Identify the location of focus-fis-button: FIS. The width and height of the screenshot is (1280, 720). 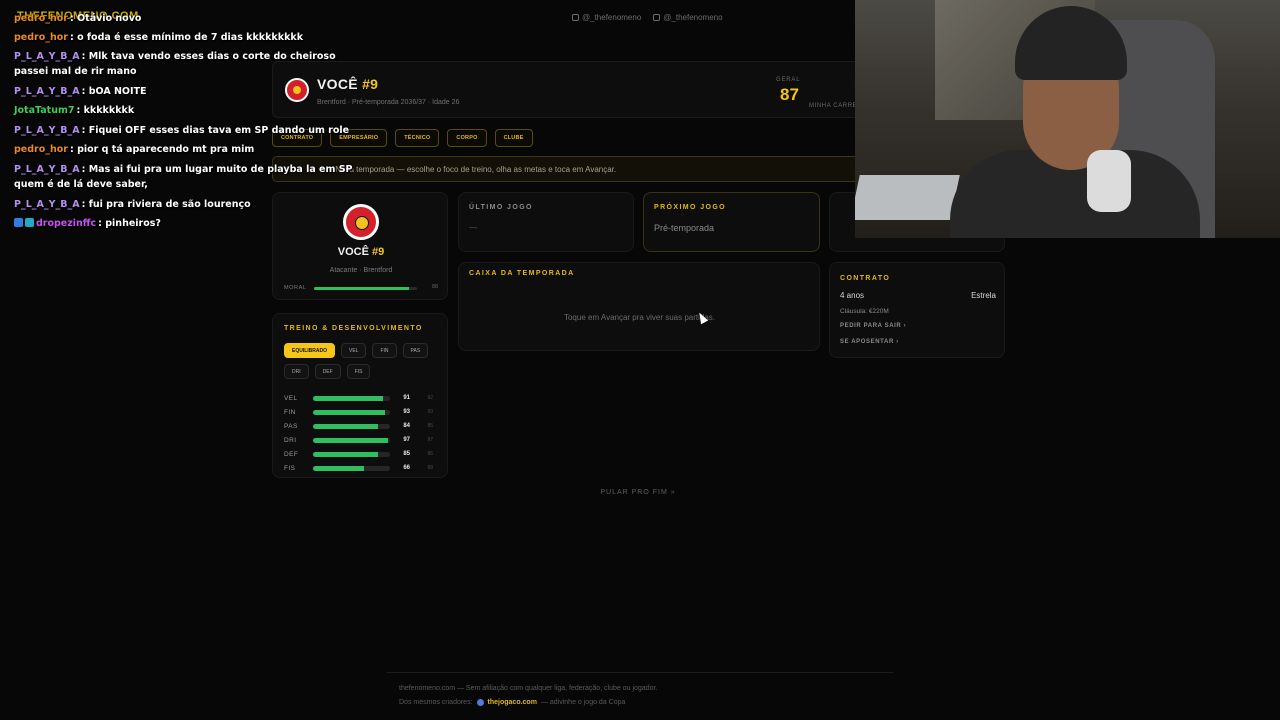
(358, 371).